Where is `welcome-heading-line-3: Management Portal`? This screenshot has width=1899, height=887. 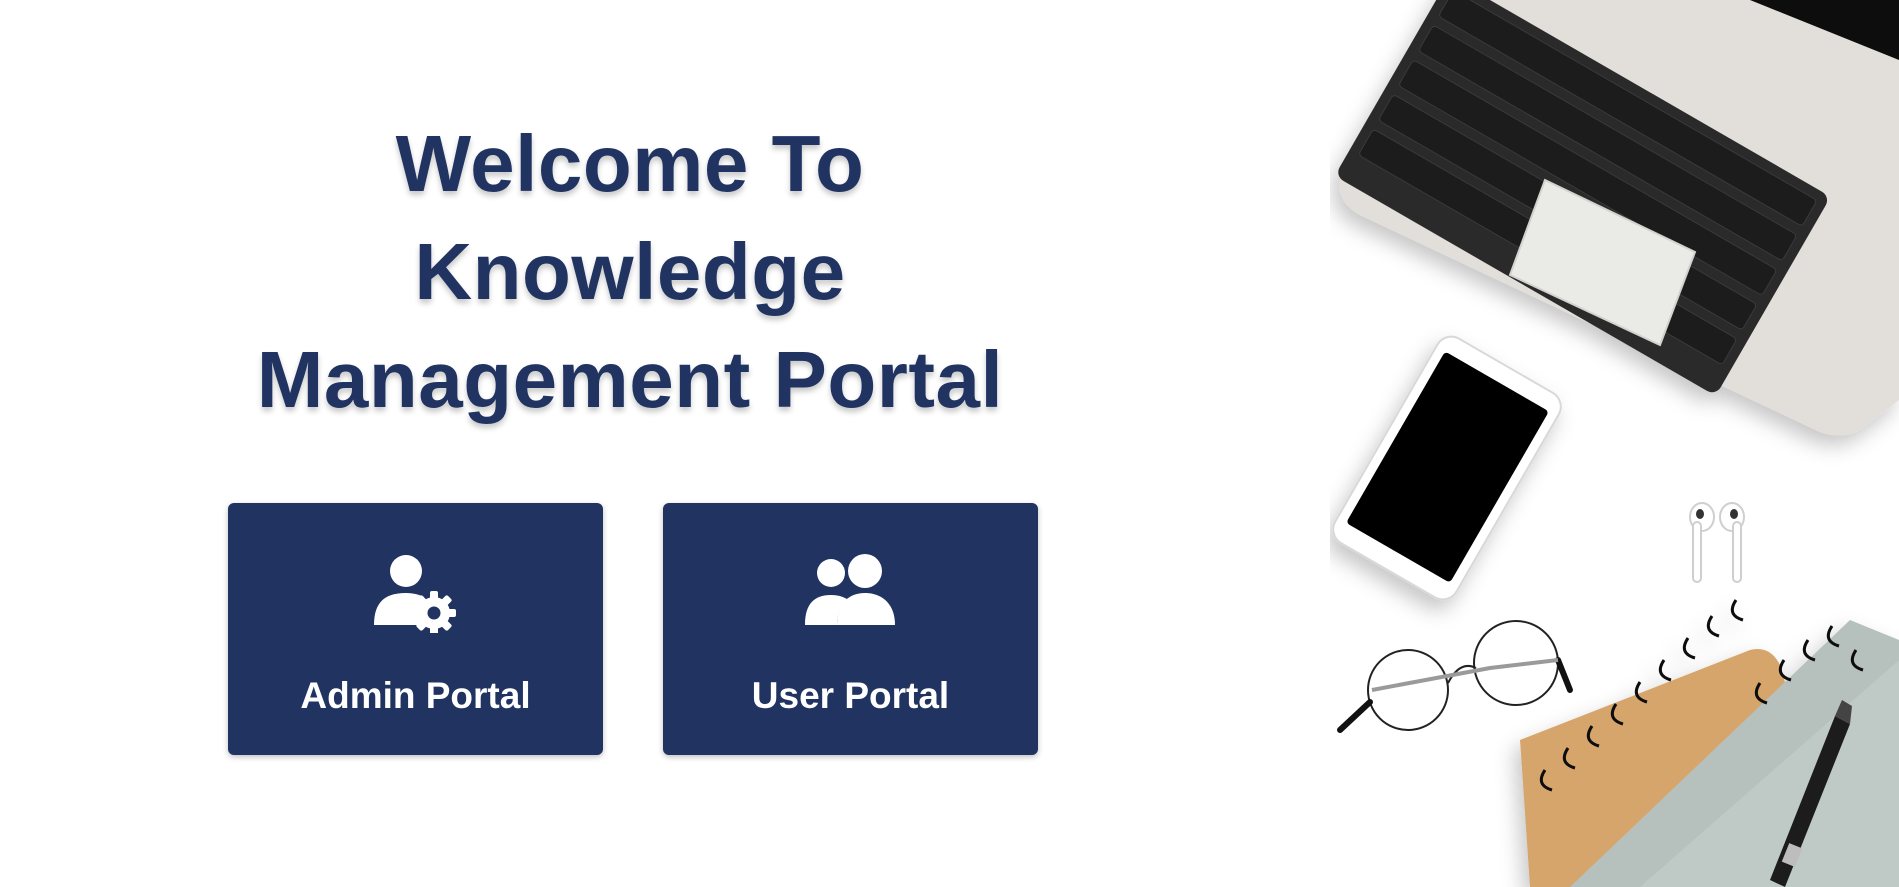 welcome-heading-line-3: Management Portal is located at coordinates (630, 379).